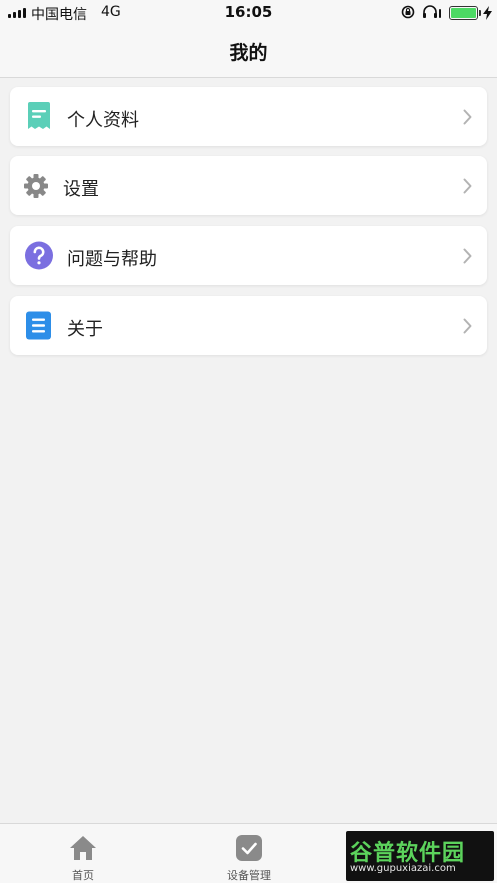 The width and height of the screenshot is (497, 883). I want to click on tab-label-home: 首页, so click(83, 875).